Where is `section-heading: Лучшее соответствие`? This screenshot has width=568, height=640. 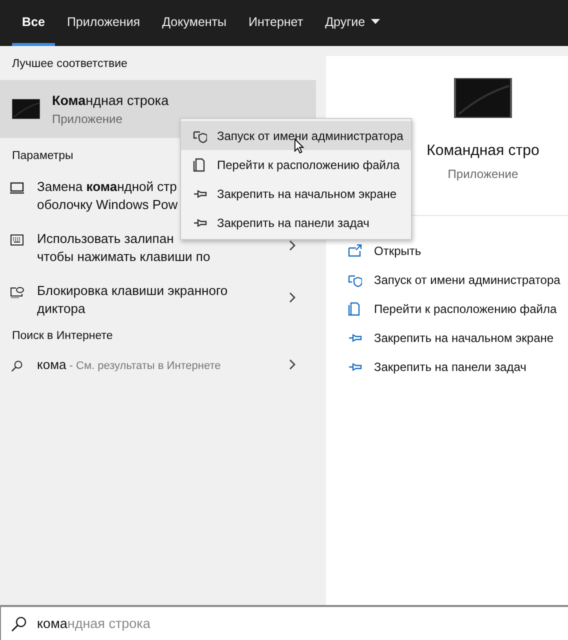 section-heading: Лучшее соответствие is located at coordinates (69, 64).